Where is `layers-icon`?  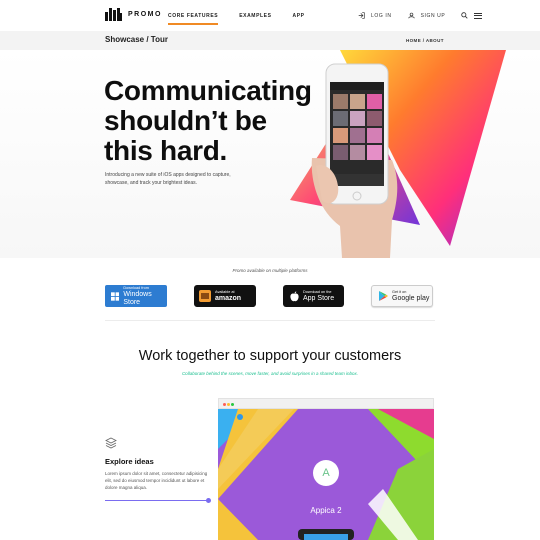 layers-icon is located at coordinates (111, 443).